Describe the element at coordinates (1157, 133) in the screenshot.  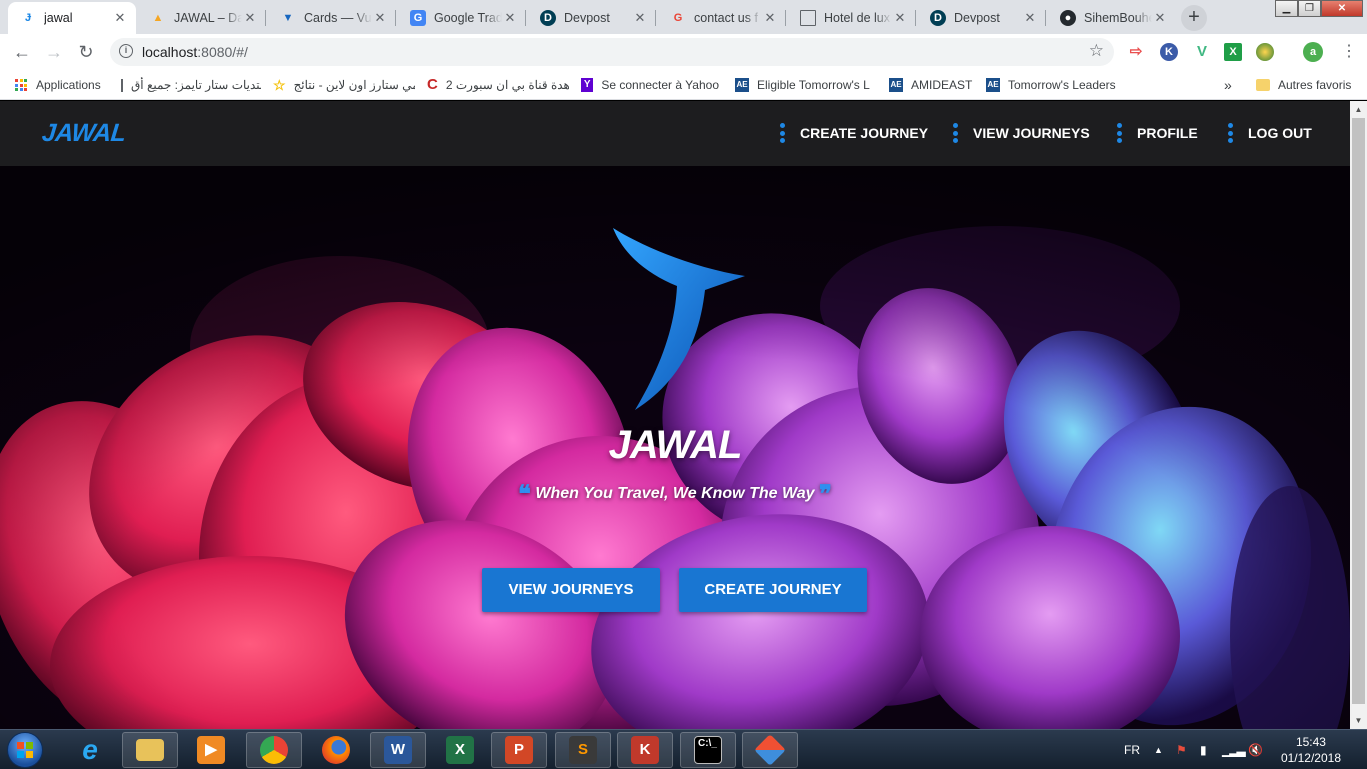
I see `nav-profile: PROFILE` at that location.